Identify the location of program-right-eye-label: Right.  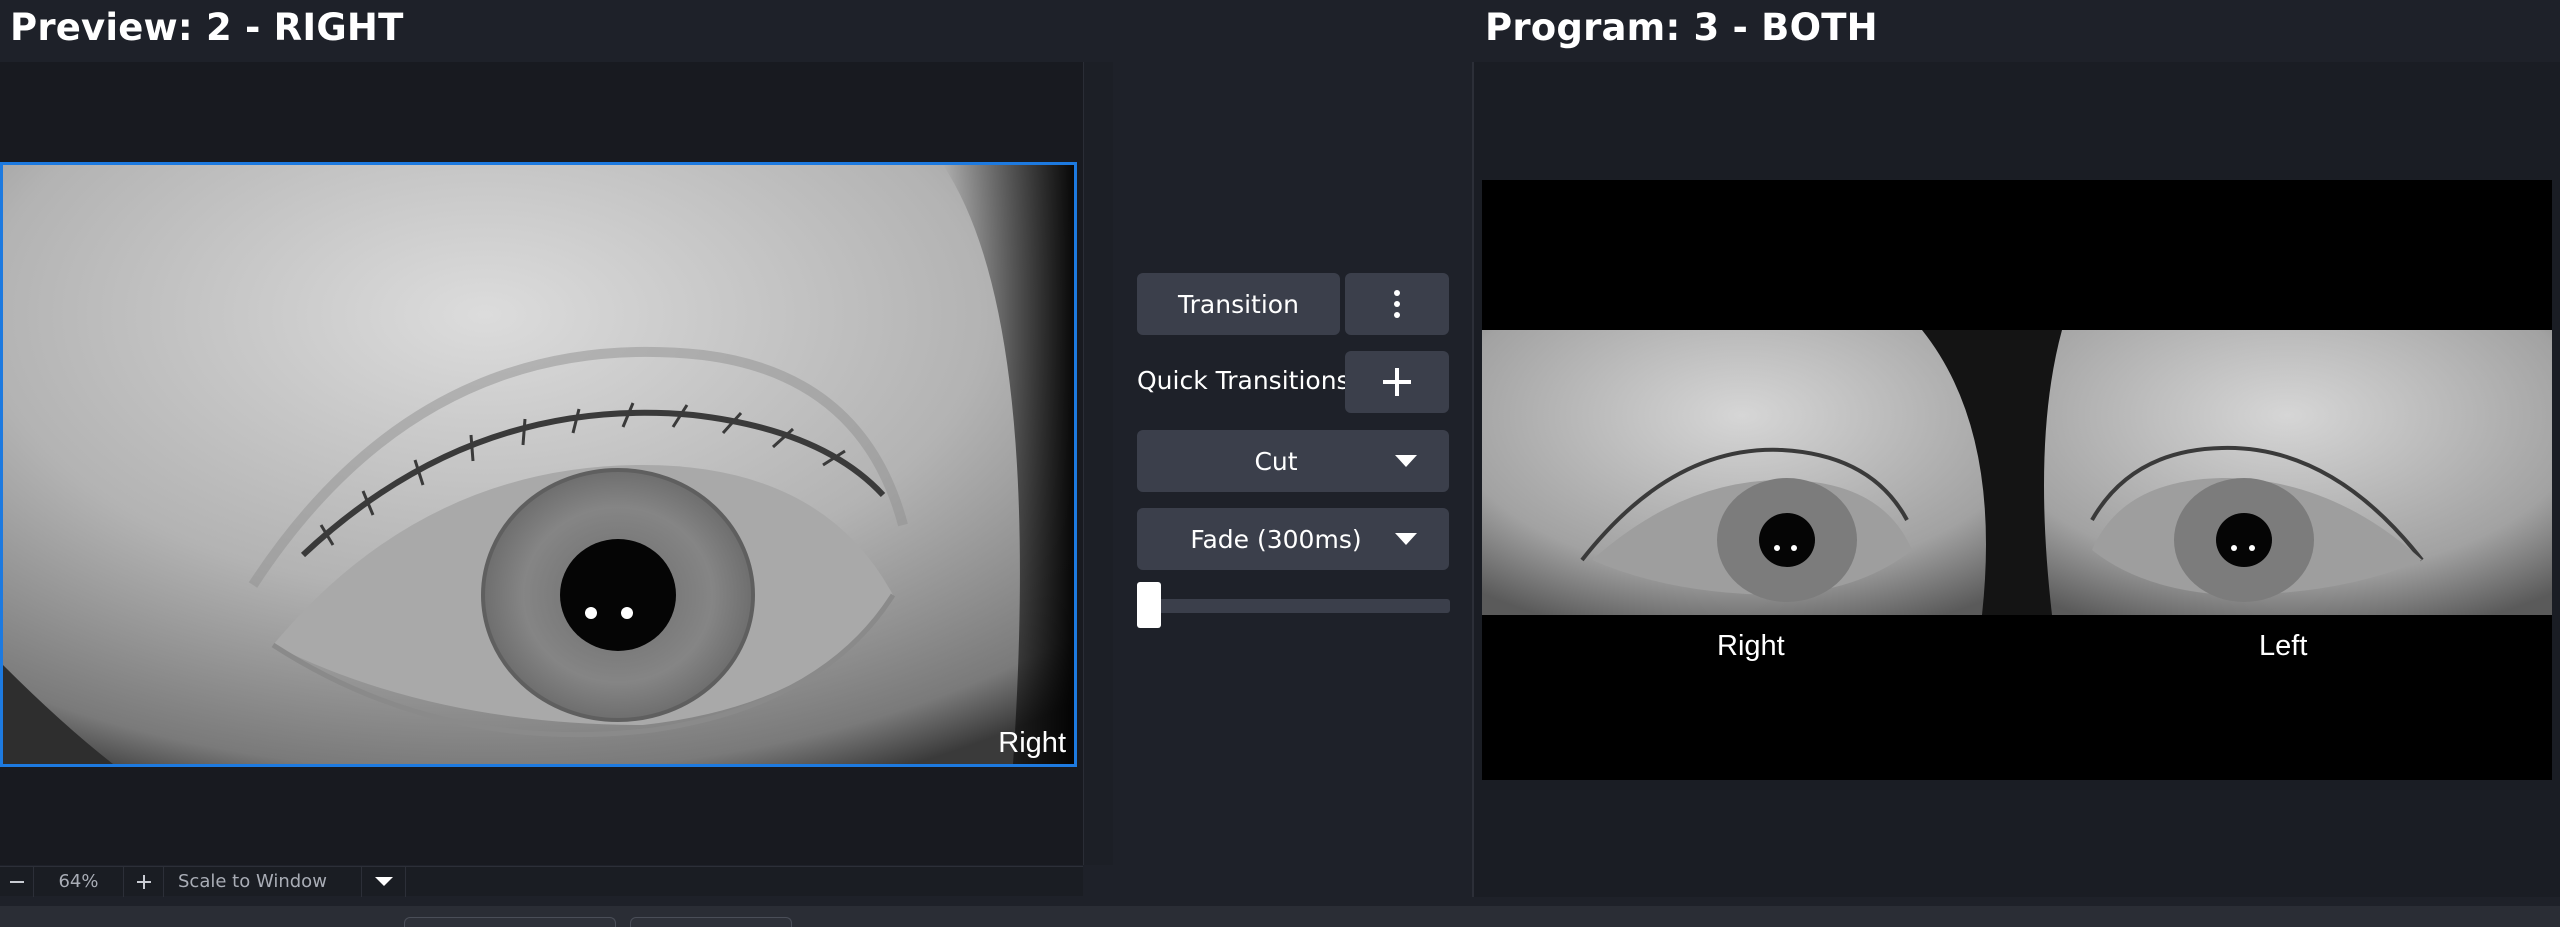
(1751, 646).